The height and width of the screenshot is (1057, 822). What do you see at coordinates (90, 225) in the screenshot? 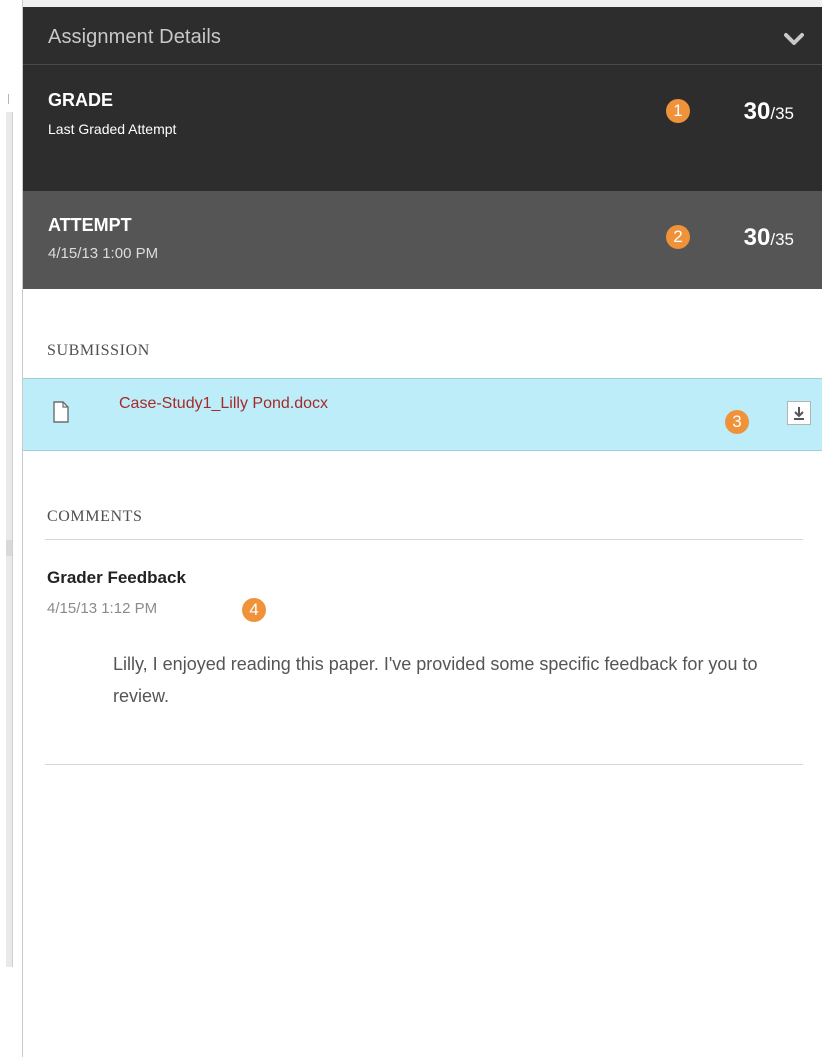
I see `attempt-title: ATTEMPT` at bounding box center [90, 225].